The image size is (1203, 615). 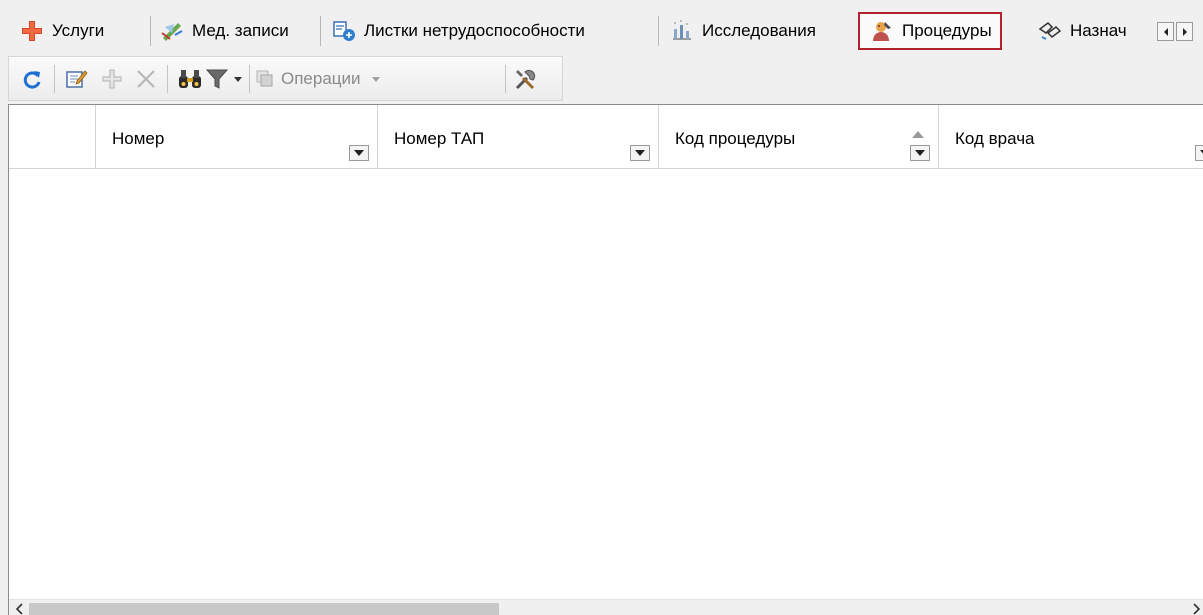 I want to click on operations-dropdown: Операции, so click(x=318, y=79).